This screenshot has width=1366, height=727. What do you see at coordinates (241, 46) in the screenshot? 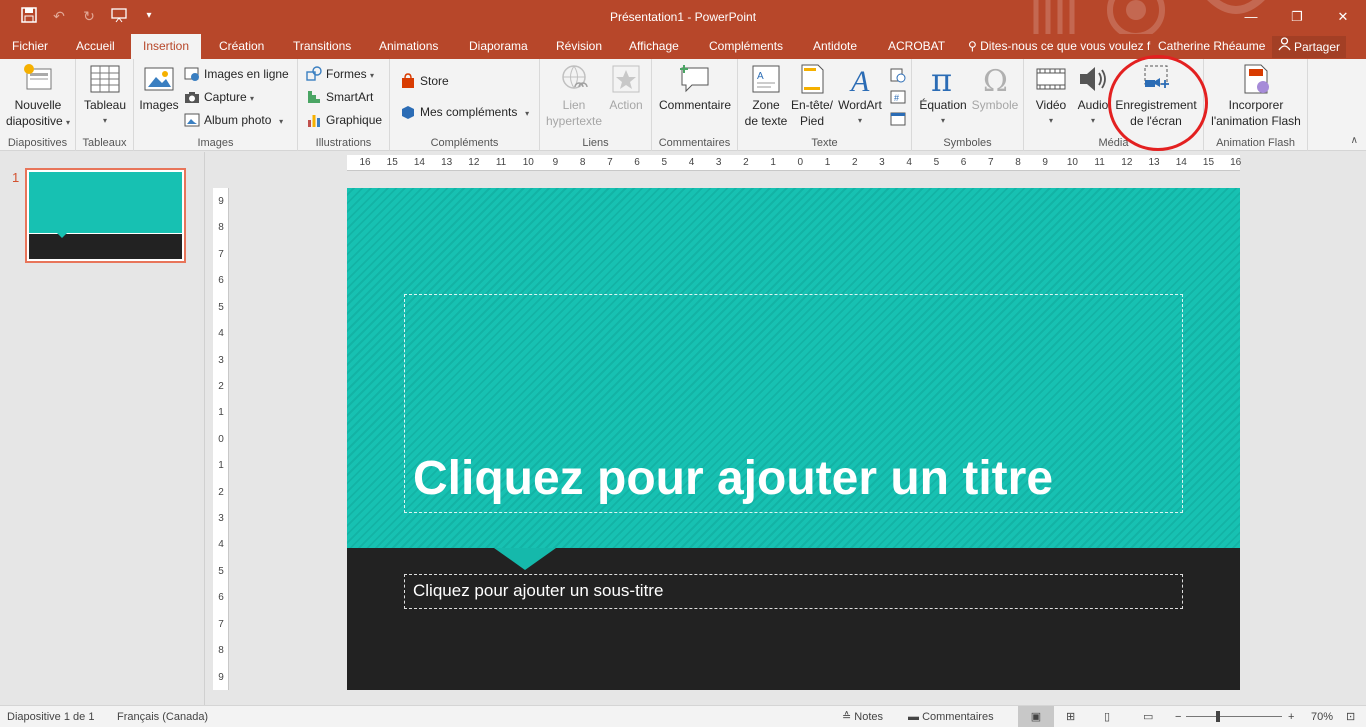
I see `tab-creation: Création` at bounding box center [241, 46].